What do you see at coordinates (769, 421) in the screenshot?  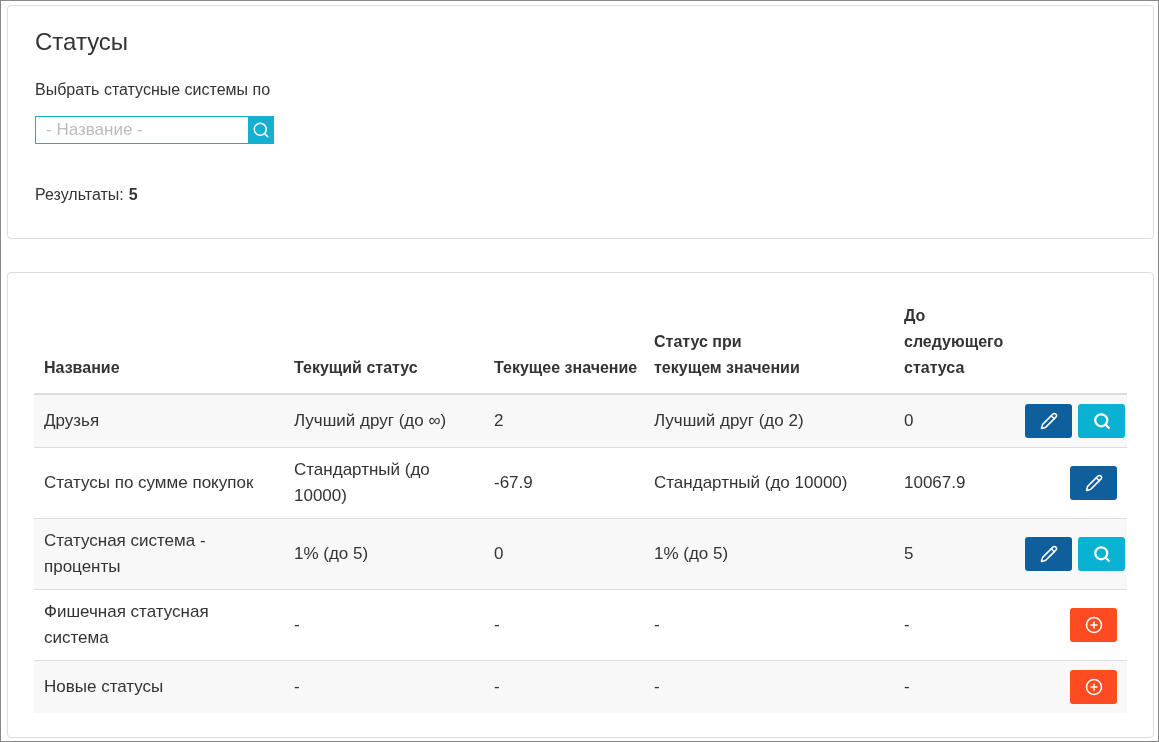 I see `table-cell: Лучший друг (до 2)` at bounding box center [769, 421].